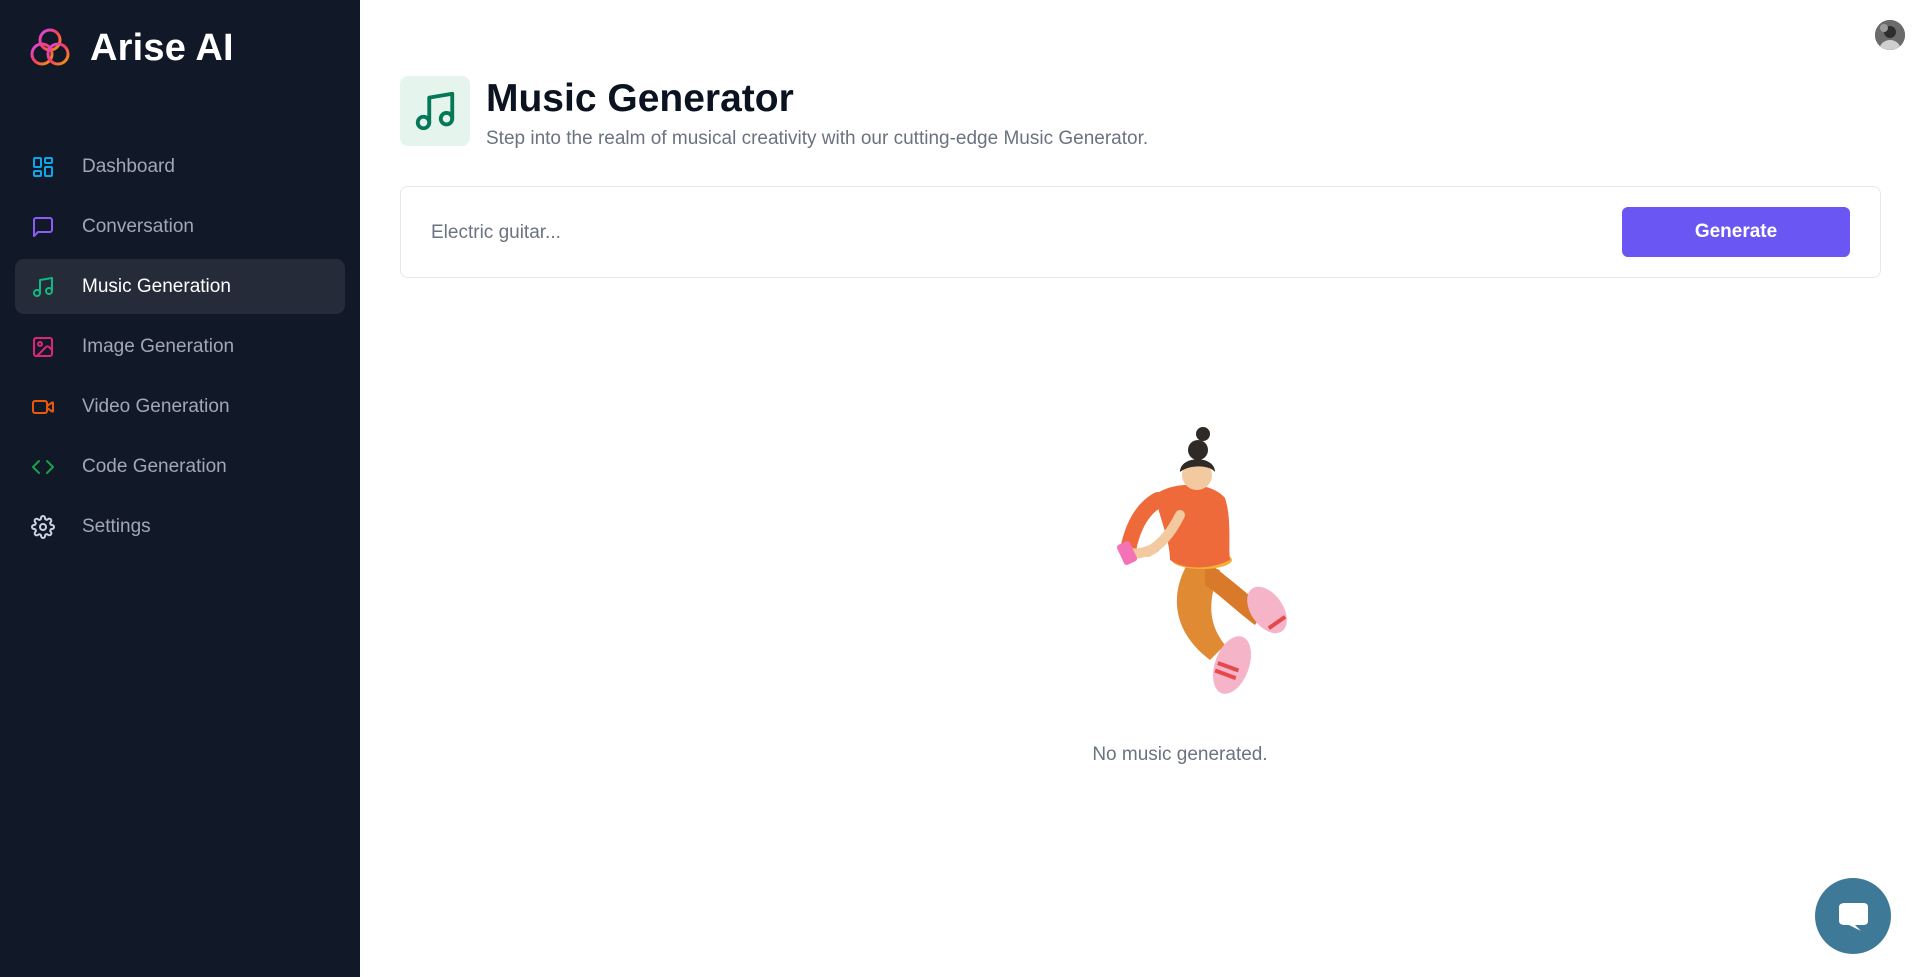  Describe the element at coordinates (116, 526) in the screenshot. I see `sidebar-item-label: Settings` at that location.